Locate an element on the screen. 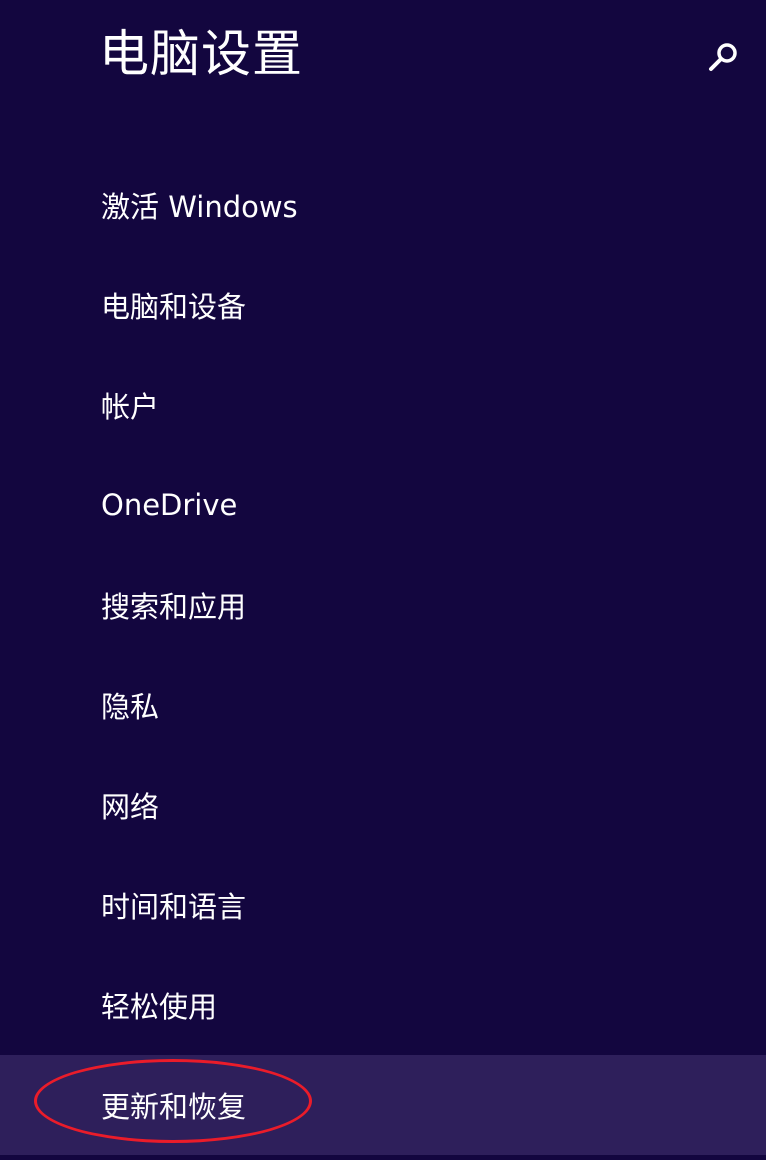 The height and width of the screenshot is (1160, 766). page-title: 电脑设置 is located at coordinates (201, 54).